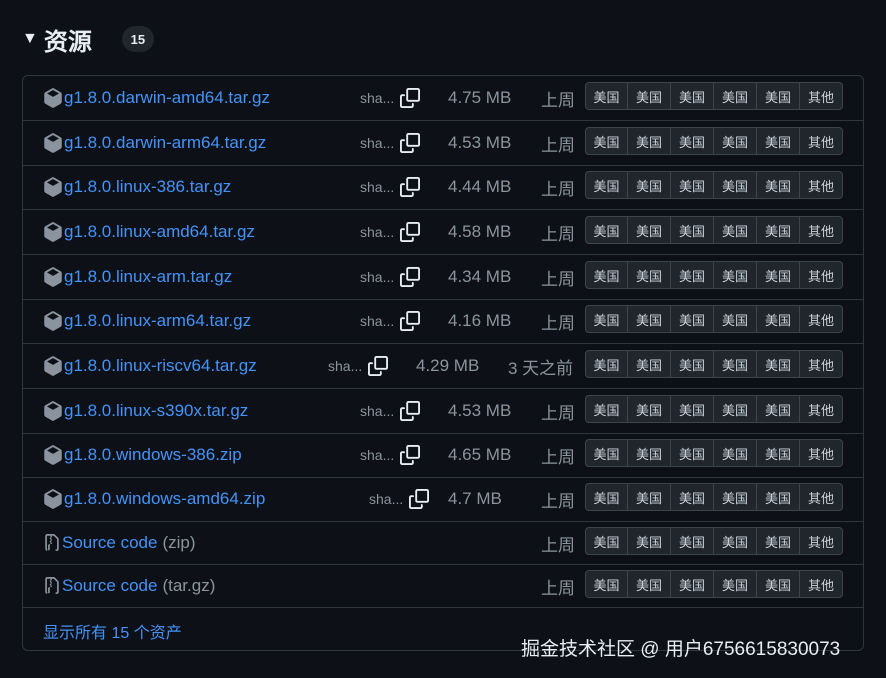 This screenshot has width=886, height=678. I want to click on asset-name: g1.8.0.darwin-arm64.tar.gz, so click(154, 143).